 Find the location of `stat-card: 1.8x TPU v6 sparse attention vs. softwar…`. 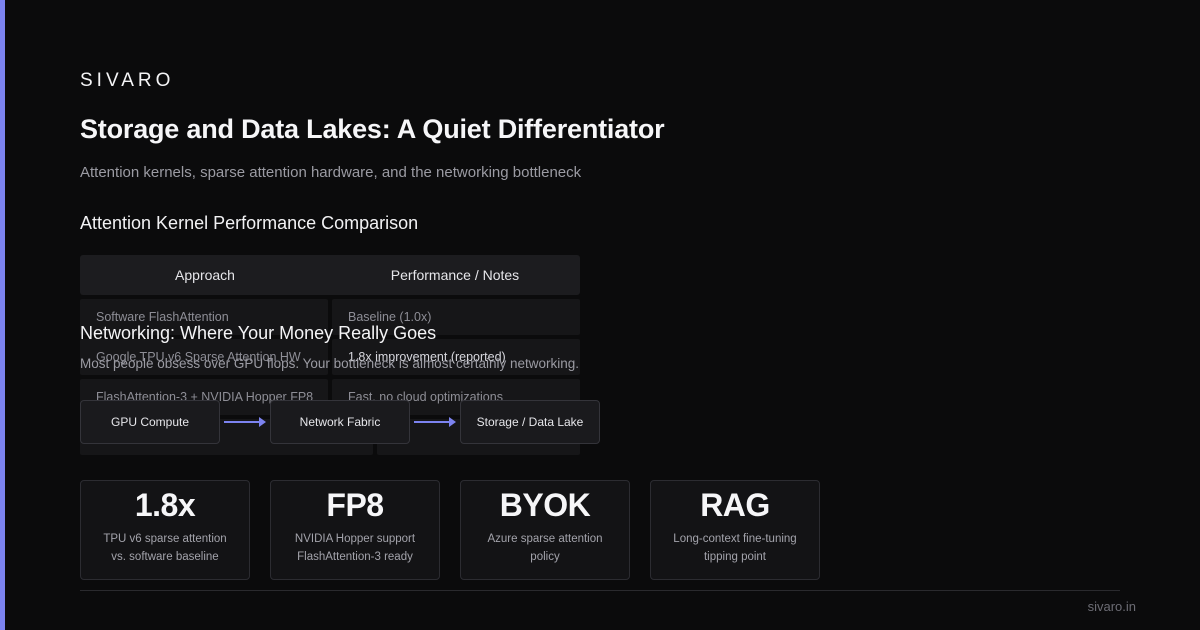

stat-card: 1.8x TPU v6 sparse attention vs. softwar… is located at coordinates (165, 530).